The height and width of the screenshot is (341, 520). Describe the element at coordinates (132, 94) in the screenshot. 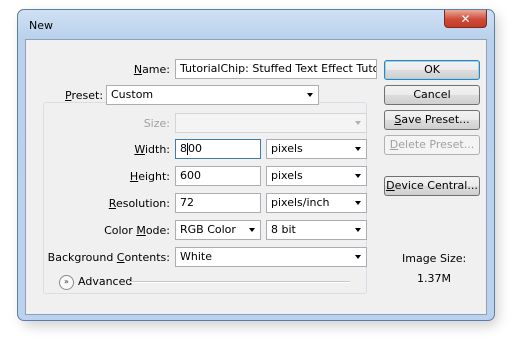

I see `preset-select-value: Custom` at that location.